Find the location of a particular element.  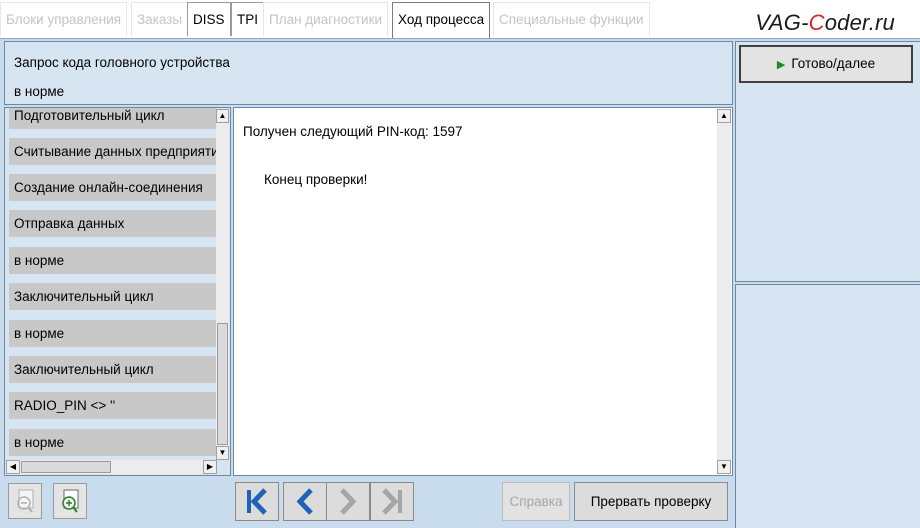

last-step-button is located at coordinates (392, 501).